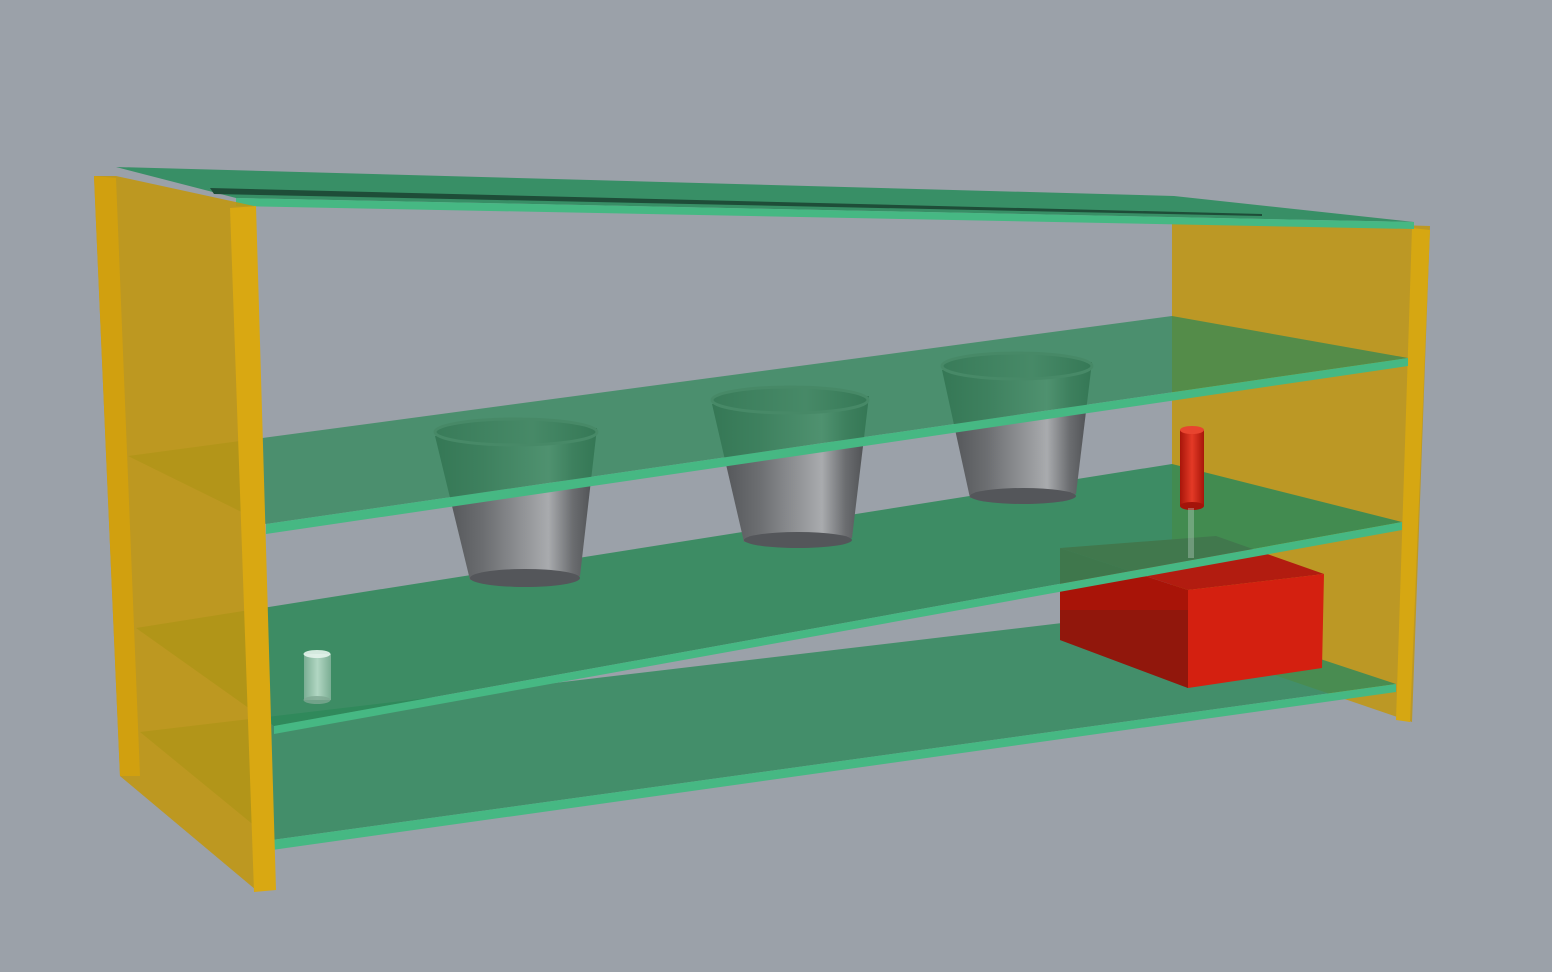  Describe the element at coordinates (317, 677) in the screenshot. I see `small-glass-cylinder` at that location.